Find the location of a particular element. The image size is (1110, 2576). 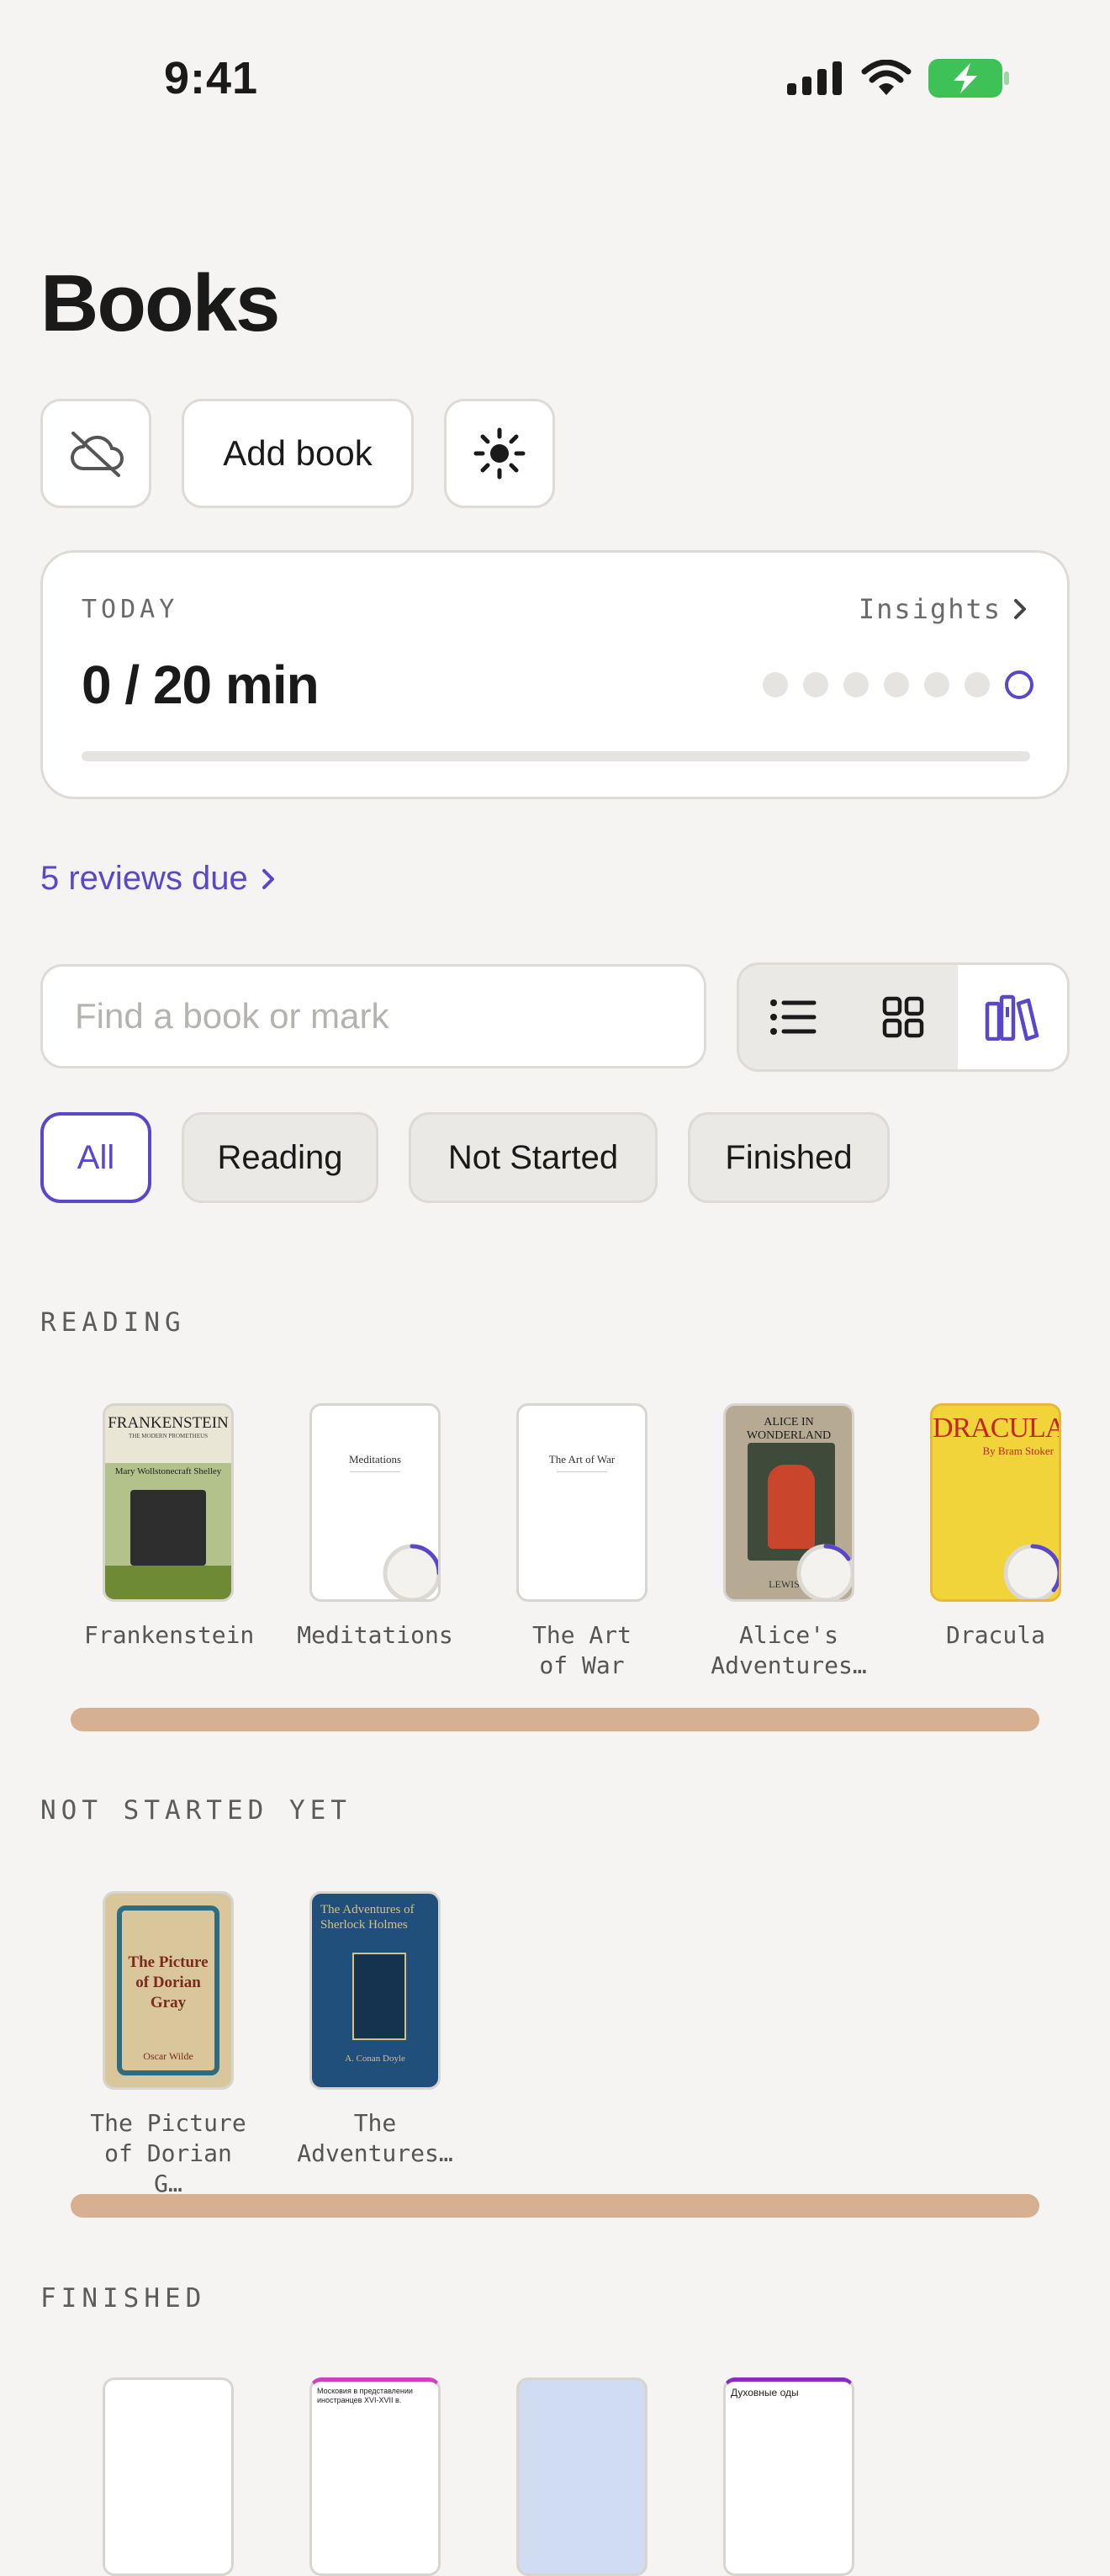

theme-toggle-button is located at coordinates (499, 453).